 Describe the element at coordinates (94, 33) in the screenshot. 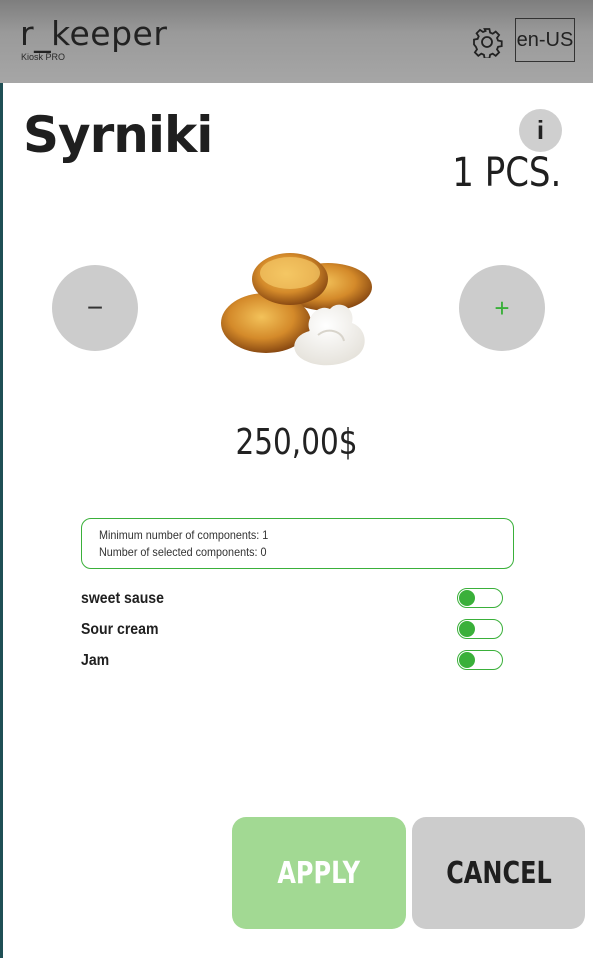

I see `brand-logo: r_keeper` at that location.